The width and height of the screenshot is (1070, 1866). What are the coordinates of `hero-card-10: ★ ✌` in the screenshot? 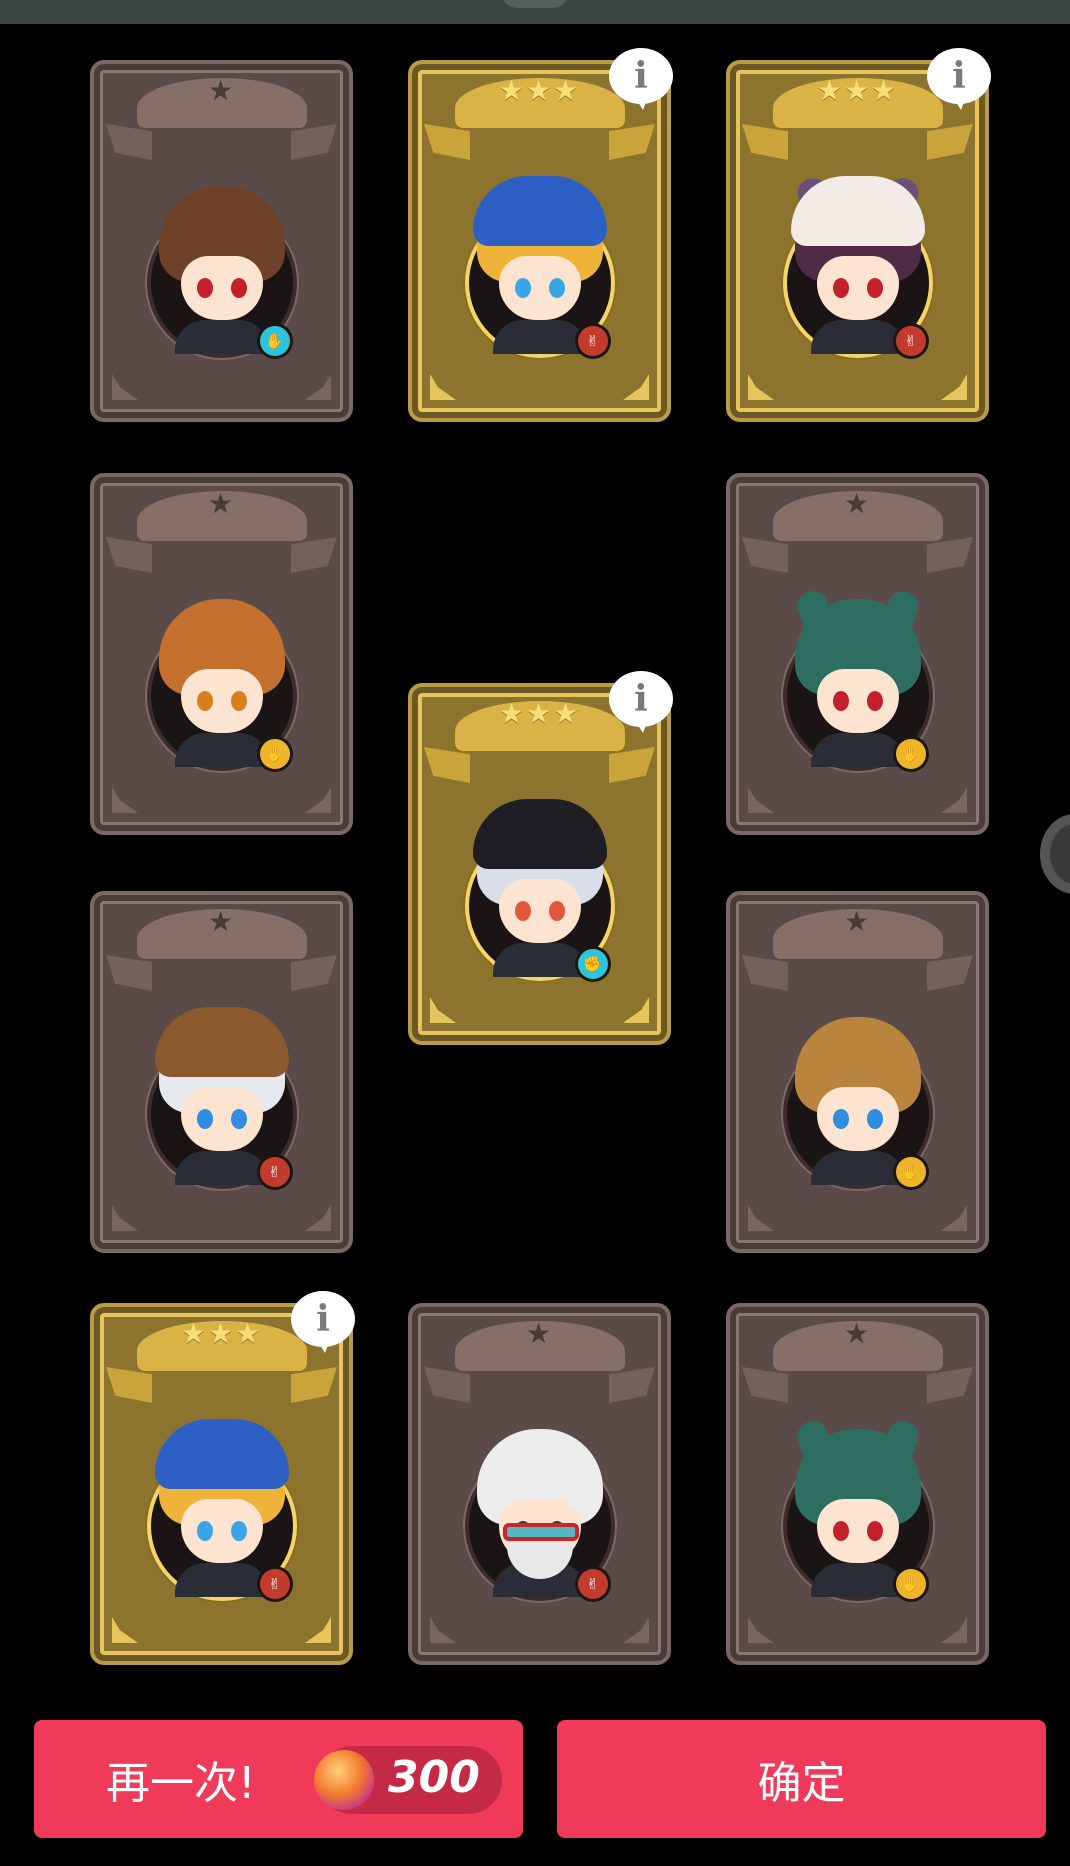 It's located at (539, 1484).